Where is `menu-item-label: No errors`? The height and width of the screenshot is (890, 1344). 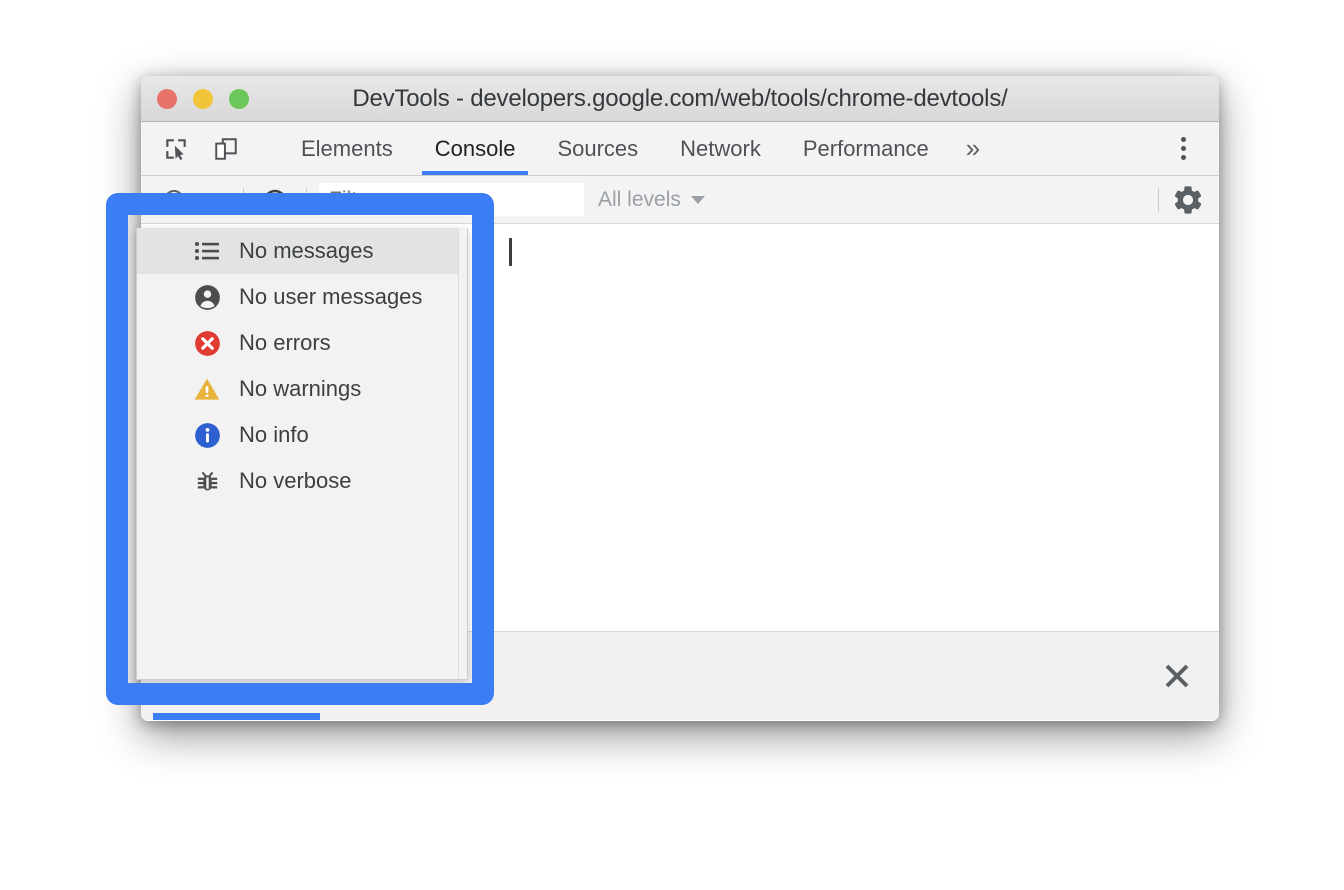 menu-item-label: No errors is located at coordinates (285, 342).